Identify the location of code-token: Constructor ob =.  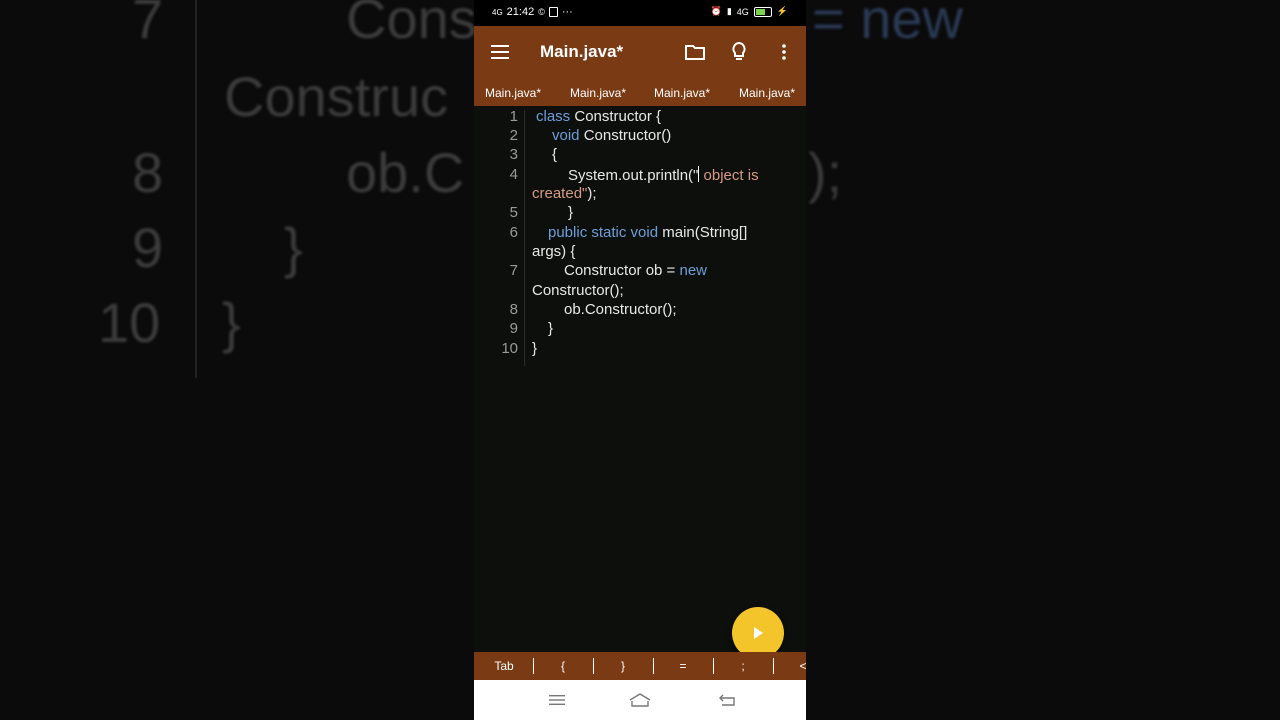
(622, 270).